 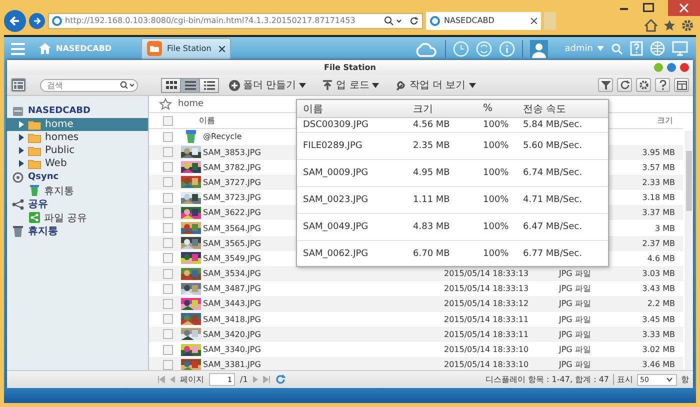 What do you see at coordinates (232, 349) in the screenshot?
I see `file-name: SAM_3340.JPG` at bounding box center [232, 349].